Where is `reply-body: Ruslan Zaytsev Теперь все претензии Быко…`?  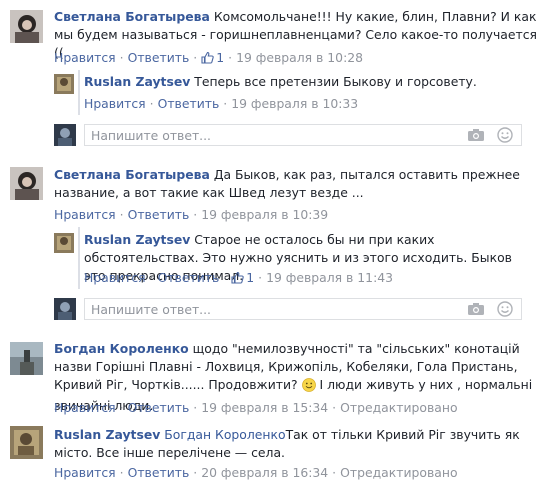 reply-body: Ruslan Zaytsev Теперь все претензии Быко… is located at coordinates (309, 82).